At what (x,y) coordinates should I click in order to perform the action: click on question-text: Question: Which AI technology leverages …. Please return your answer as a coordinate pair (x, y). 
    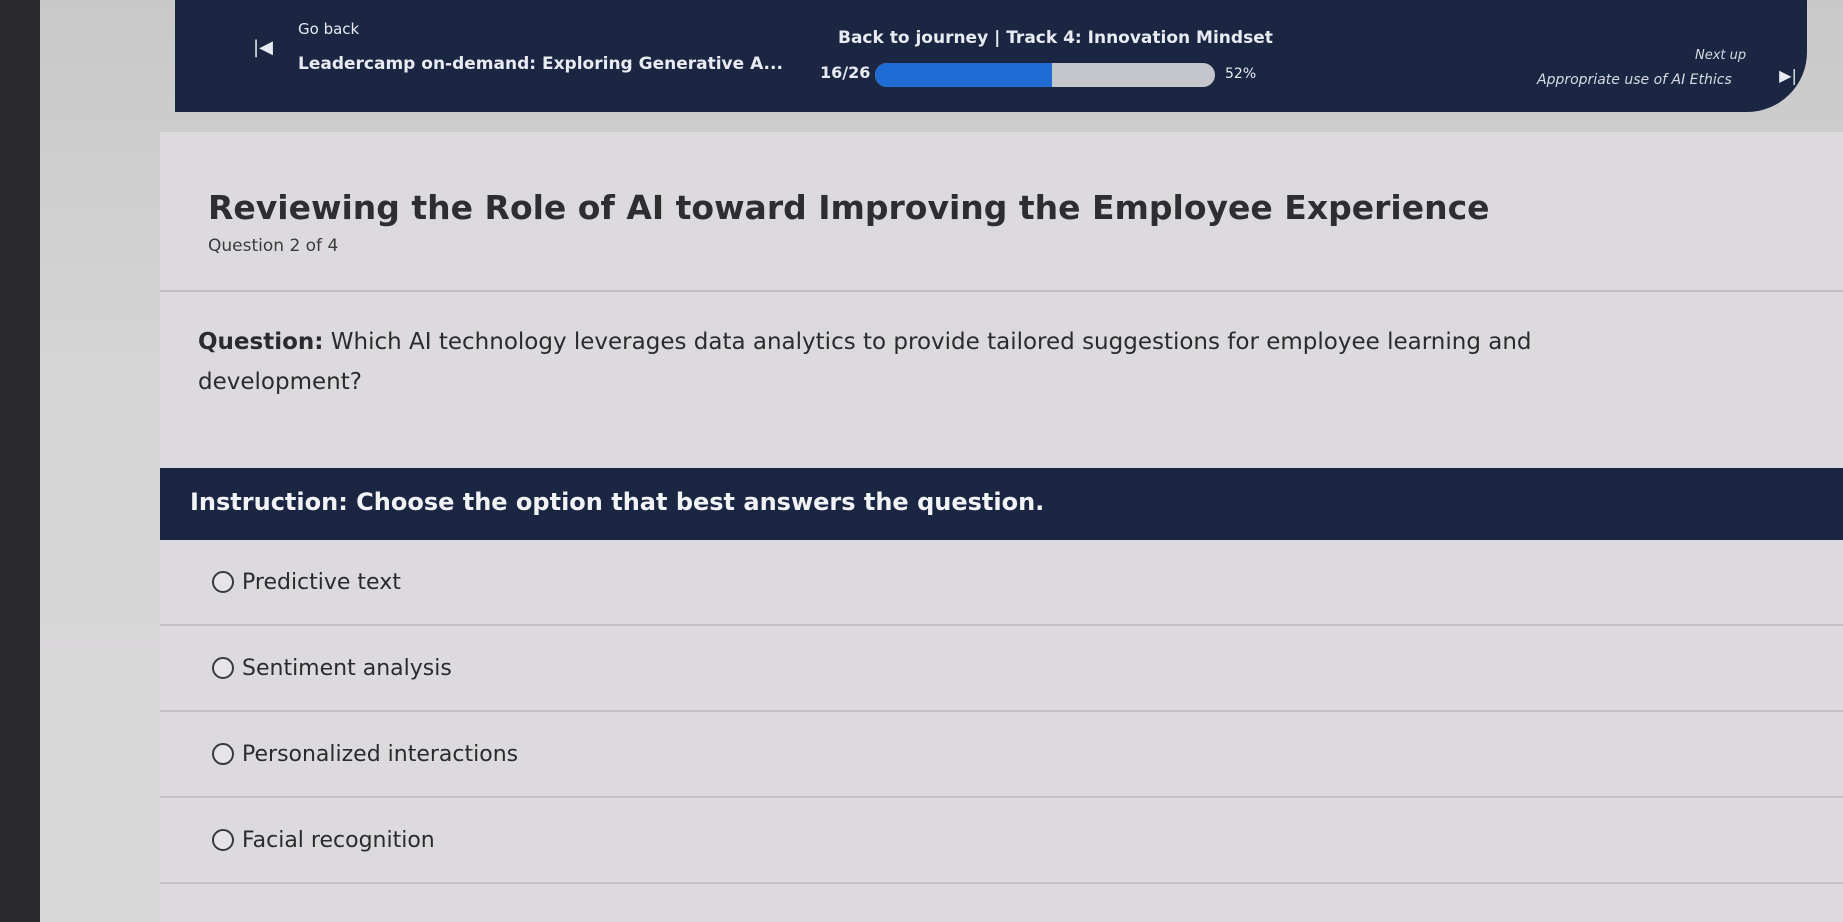
    Looking at the image, I should click on (908, 362).